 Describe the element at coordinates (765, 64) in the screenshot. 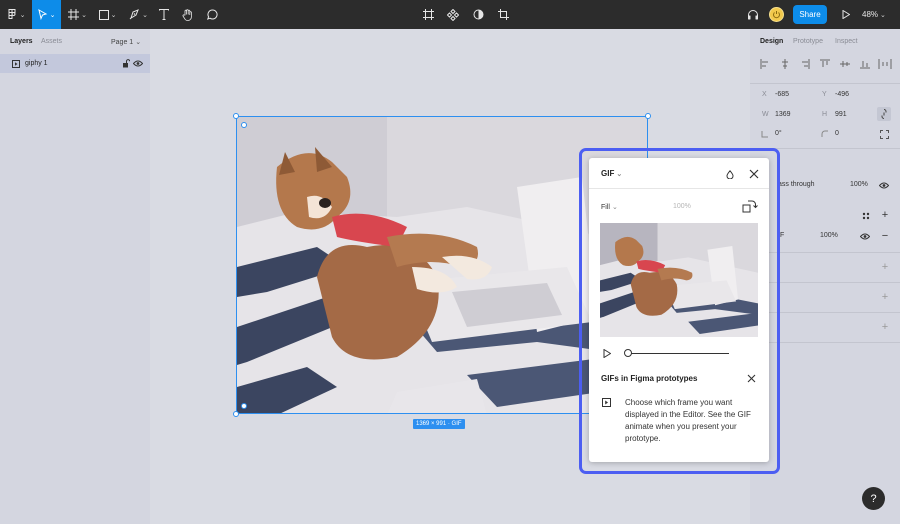

I see `align-left-icon` at that location.